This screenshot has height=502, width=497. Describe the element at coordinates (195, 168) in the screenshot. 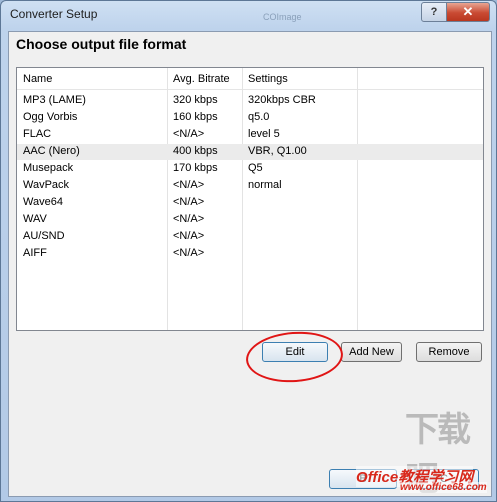

I see `format-bitrate: 170 kbps` at that location.